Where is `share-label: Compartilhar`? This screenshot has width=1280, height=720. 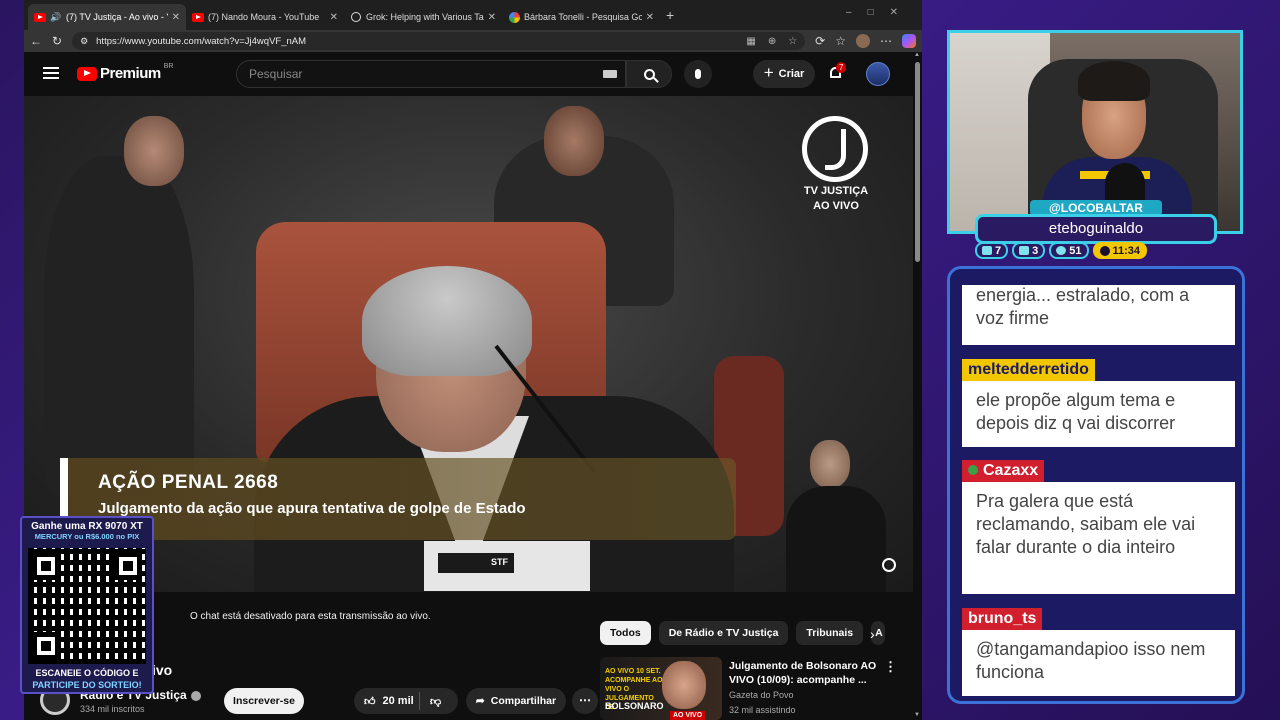
share-label: Compartilhar is located at coordinates (523, 701).